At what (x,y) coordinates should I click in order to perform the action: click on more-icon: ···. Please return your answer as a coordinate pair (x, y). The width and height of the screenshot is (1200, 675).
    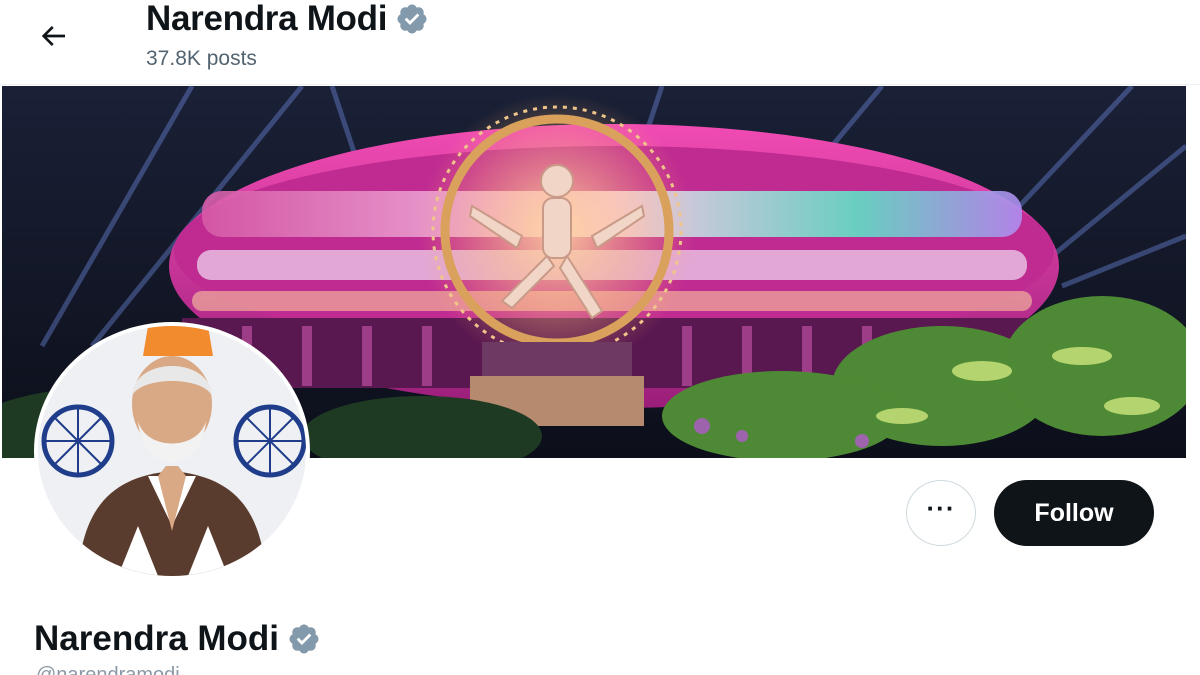
    Looking at the image, I should click on (941, 508).